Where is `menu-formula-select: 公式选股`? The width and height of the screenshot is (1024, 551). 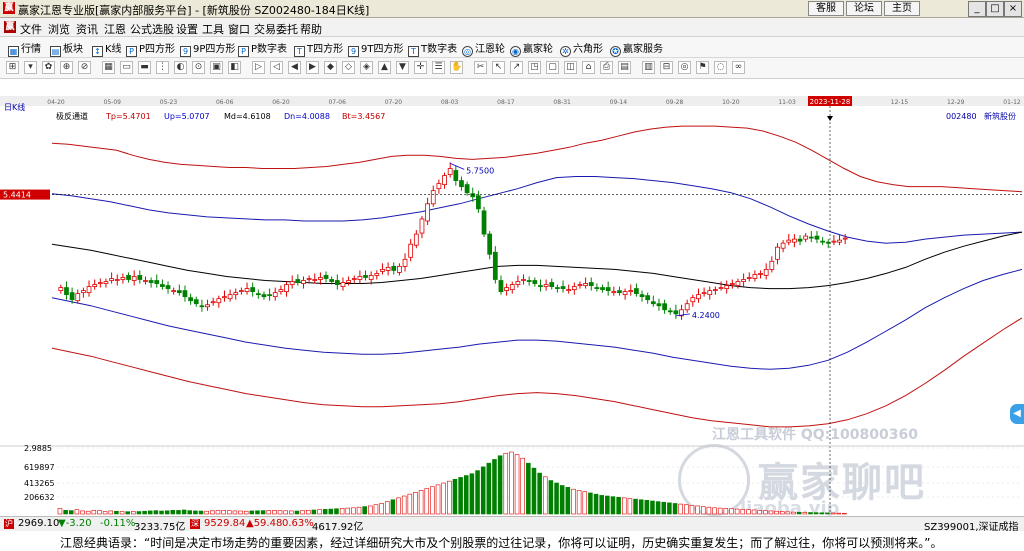 menu-formula-select: 公式选股 is located at coordinates (152, 29).